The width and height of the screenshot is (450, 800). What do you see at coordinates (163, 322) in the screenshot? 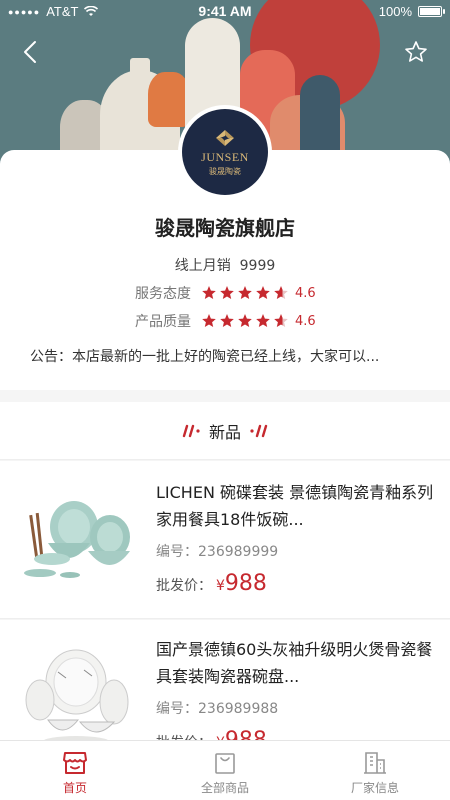
I see `rating-label: 产品质量` at bounding box center [163, 322].